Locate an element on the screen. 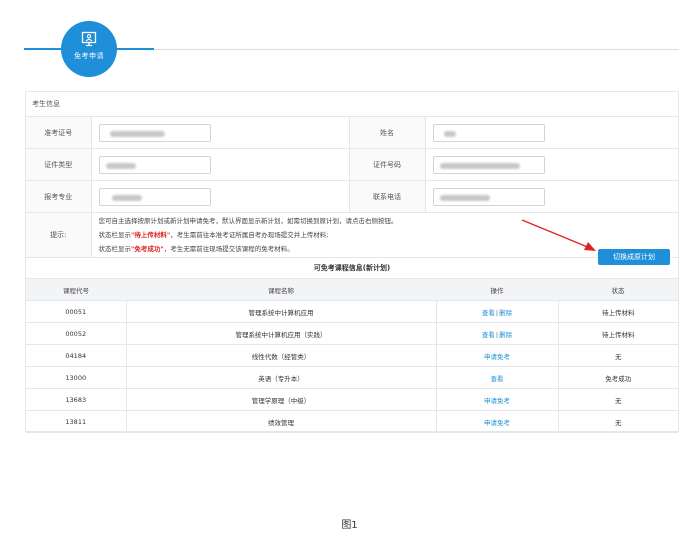 This screenshot has height=543, width=699. table-row: 13811 绩效管理 申请免考 无 is located at coordinates (352, 421).